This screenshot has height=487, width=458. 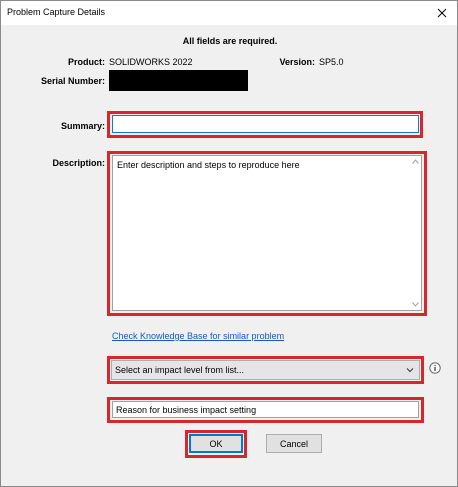 What do you see at coordinates (198, 336) in the screenshot?
I see `knowledge-base-link: Check Knowledge Base for similar problem` at bounding box center [198, 336].